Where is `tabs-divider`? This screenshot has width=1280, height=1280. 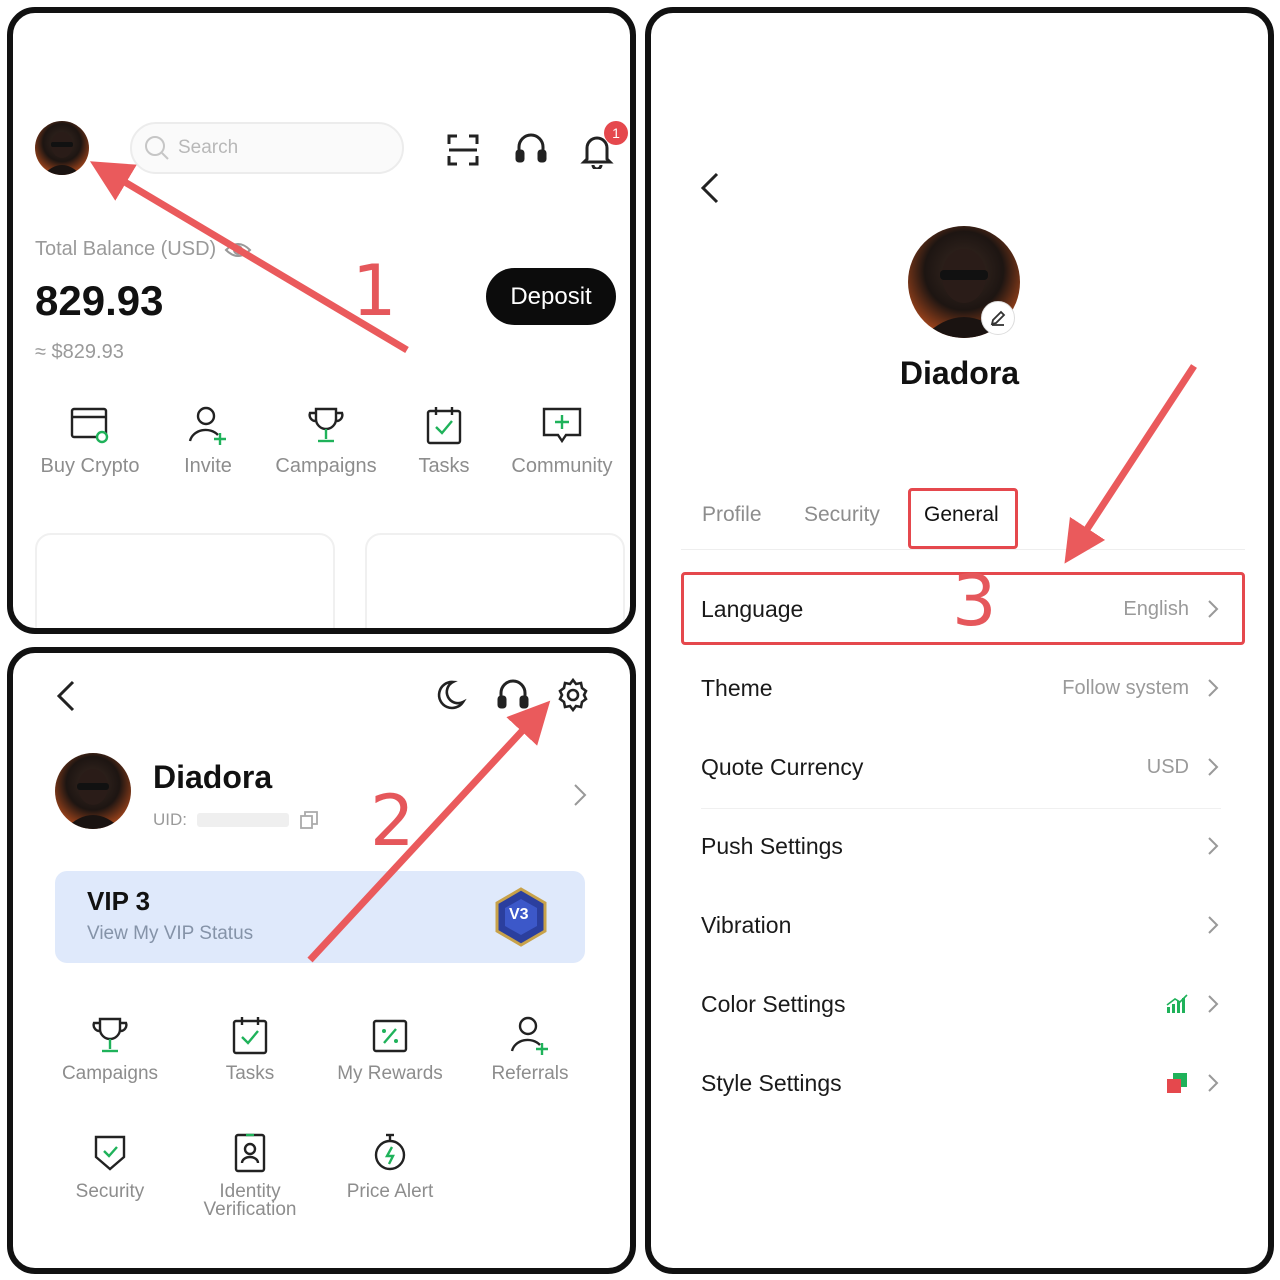
tabs-divider is located at coordinates (963, 549).